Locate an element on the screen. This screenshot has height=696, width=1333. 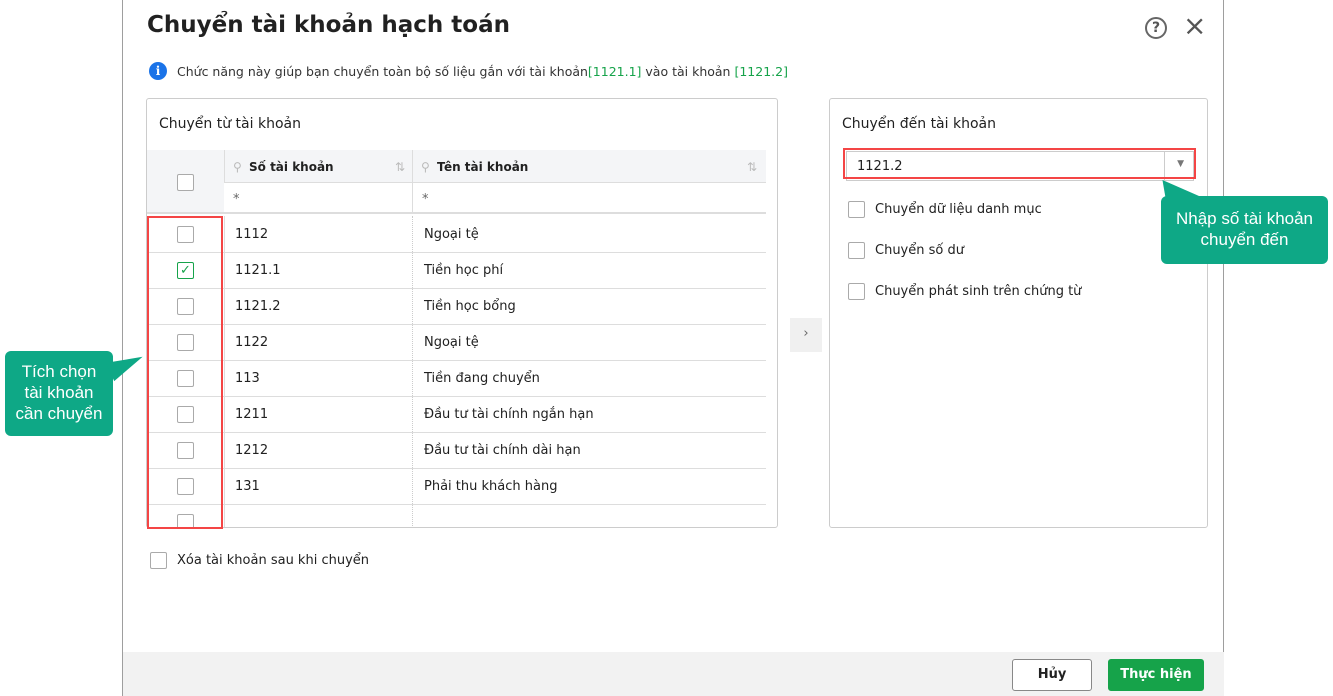
info-icon: i is located at coordinates (158, 71).